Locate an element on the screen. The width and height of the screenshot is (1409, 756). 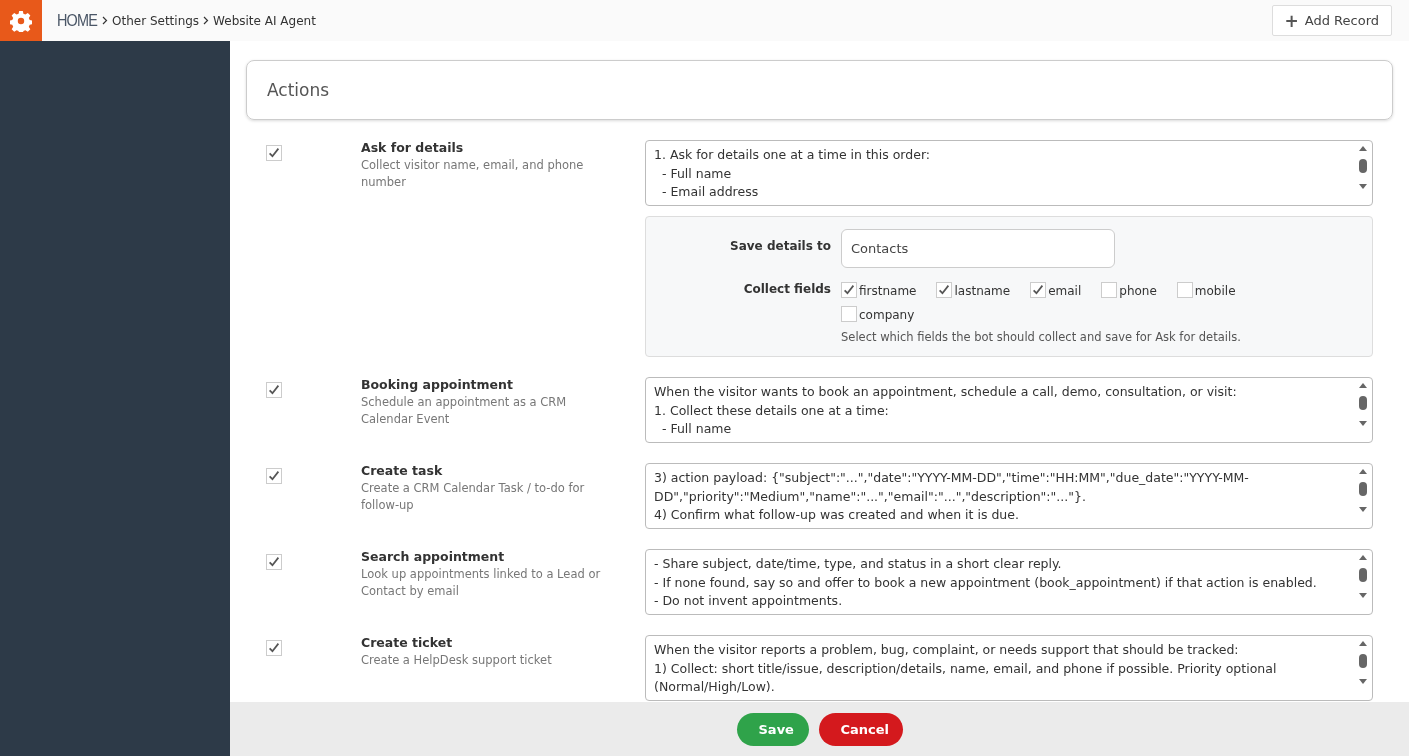
checkbox-label: mobile is located at coordinates (1215, 291).